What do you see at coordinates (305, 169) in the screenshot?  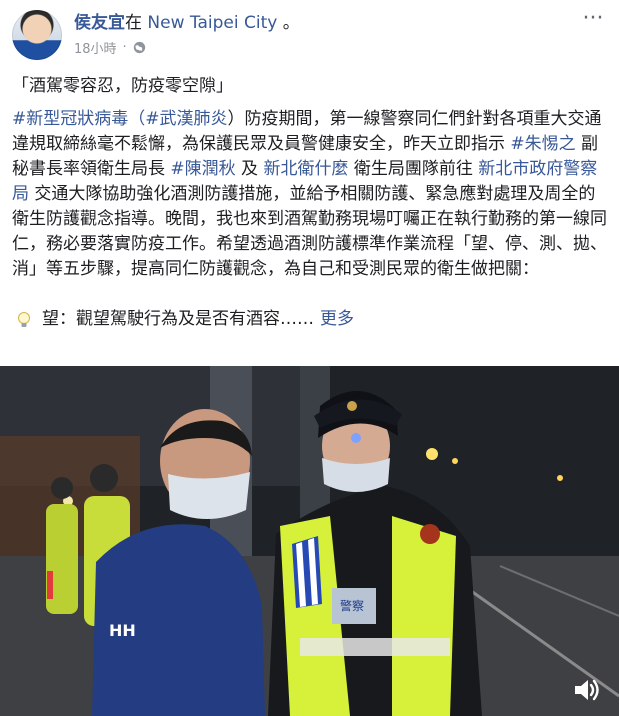 I see `hashtag-link: 新北衛什麼` at bounding box center [305, 169].